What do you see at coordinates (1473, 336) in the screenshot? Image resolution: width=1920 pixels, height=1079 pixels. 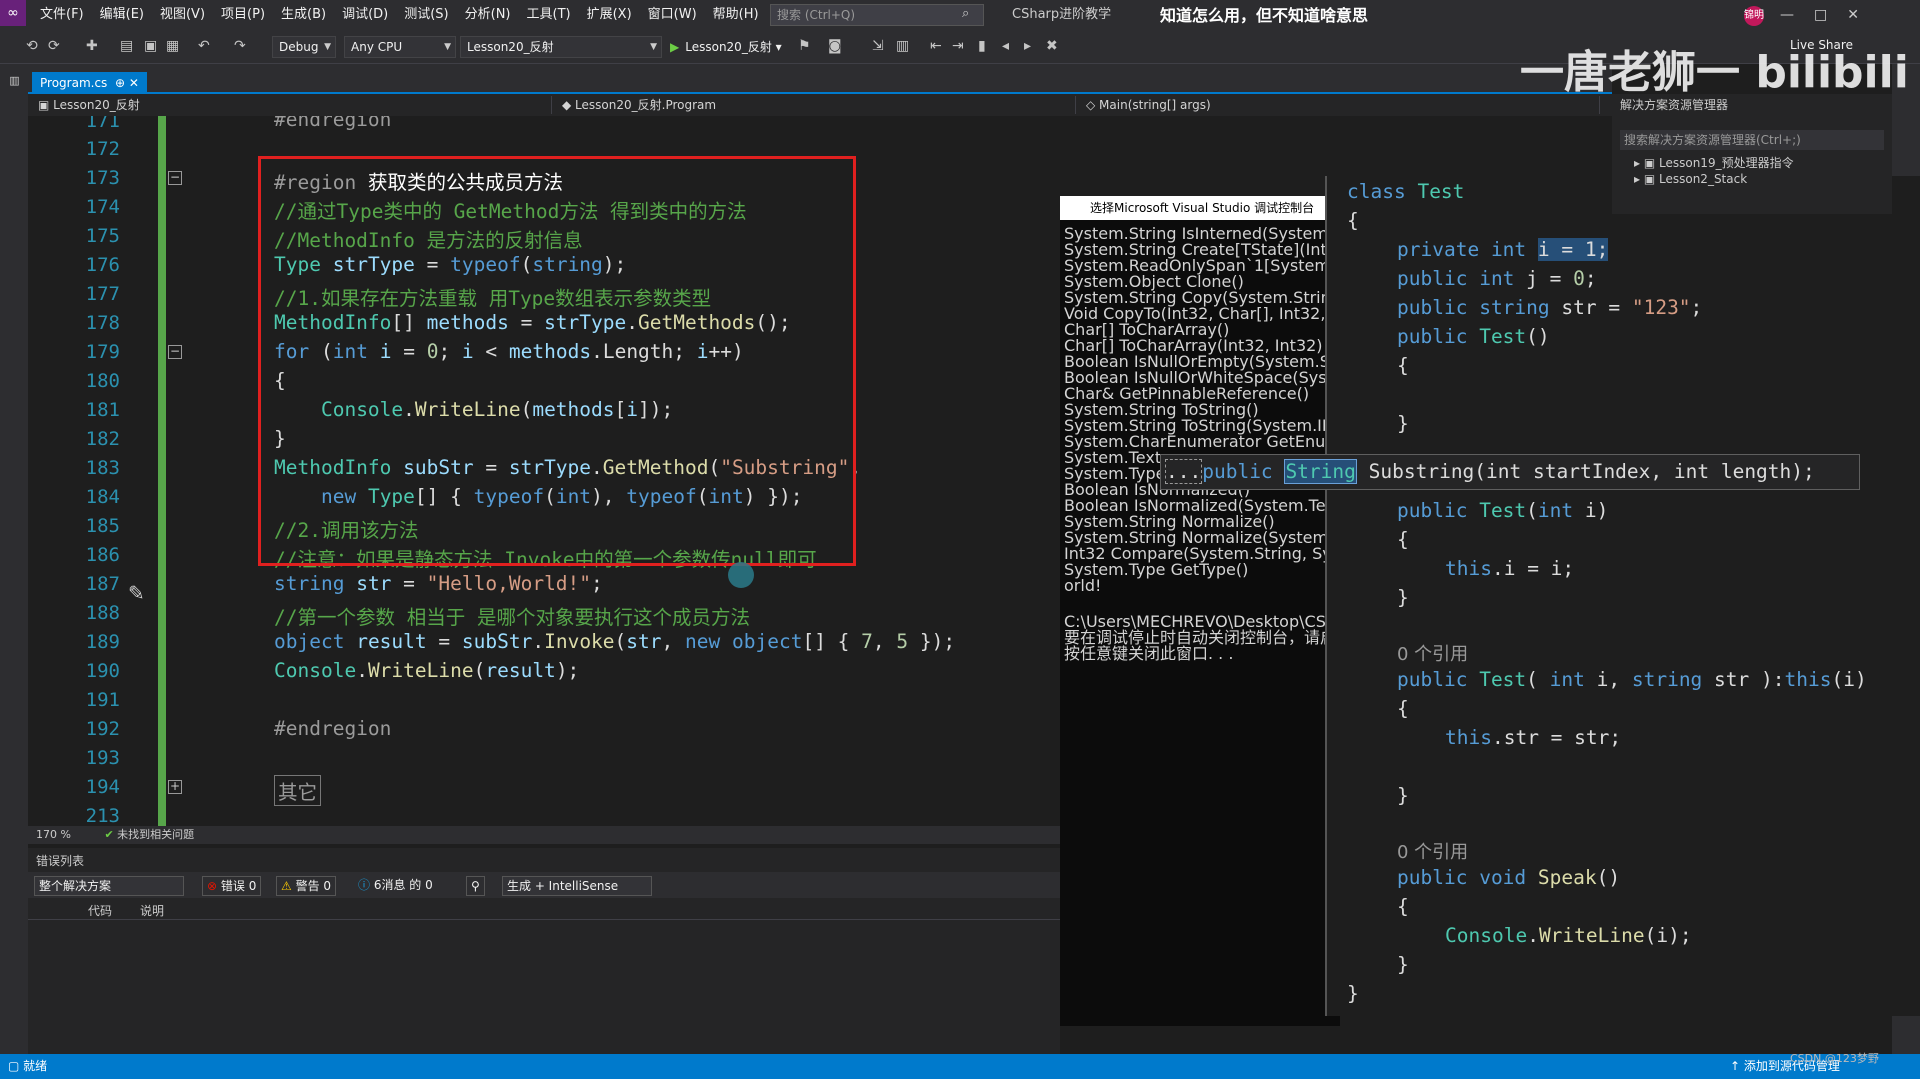 I see `code-line: public Test()` at bounding box center [1473, 336].